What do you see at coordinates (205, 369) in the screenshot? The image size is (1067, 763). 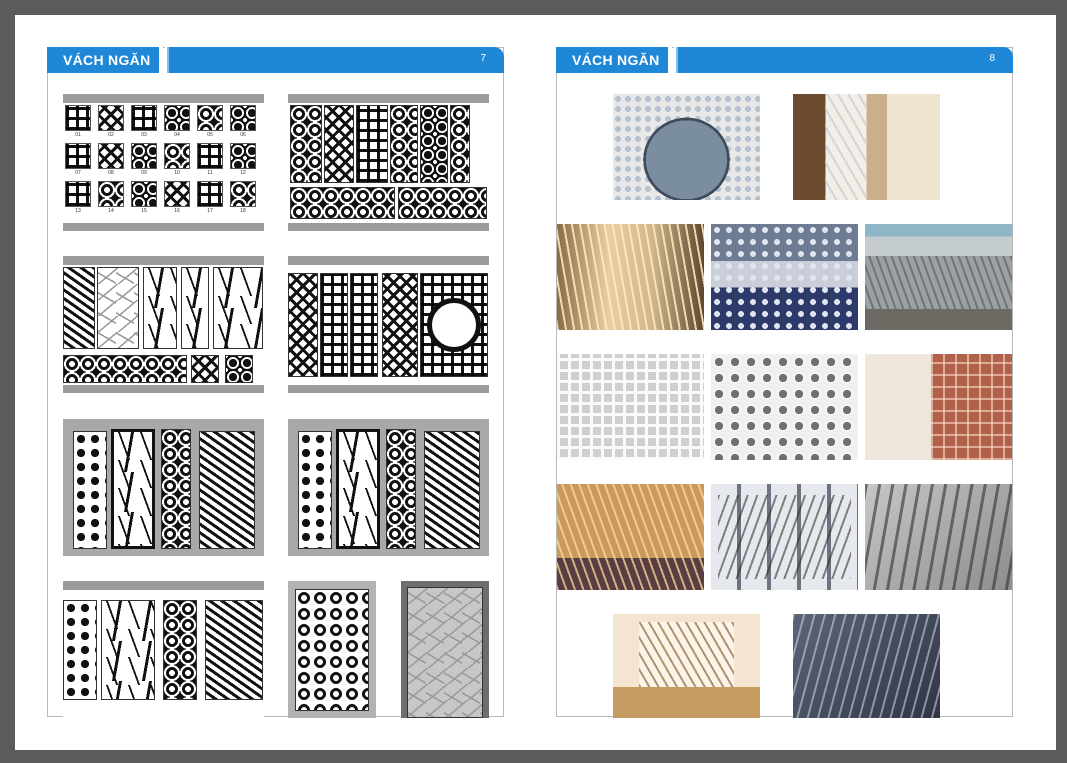 I see `panel-small-square` at bounding box center [205, 369].